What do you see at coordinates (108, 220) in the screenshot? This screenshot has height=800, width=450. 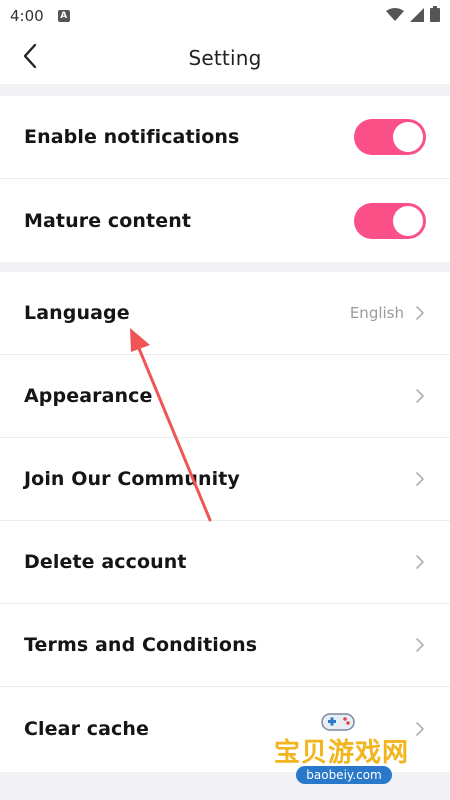 I see `mature-content-label: Mature content` at bounding box center [108, 220].